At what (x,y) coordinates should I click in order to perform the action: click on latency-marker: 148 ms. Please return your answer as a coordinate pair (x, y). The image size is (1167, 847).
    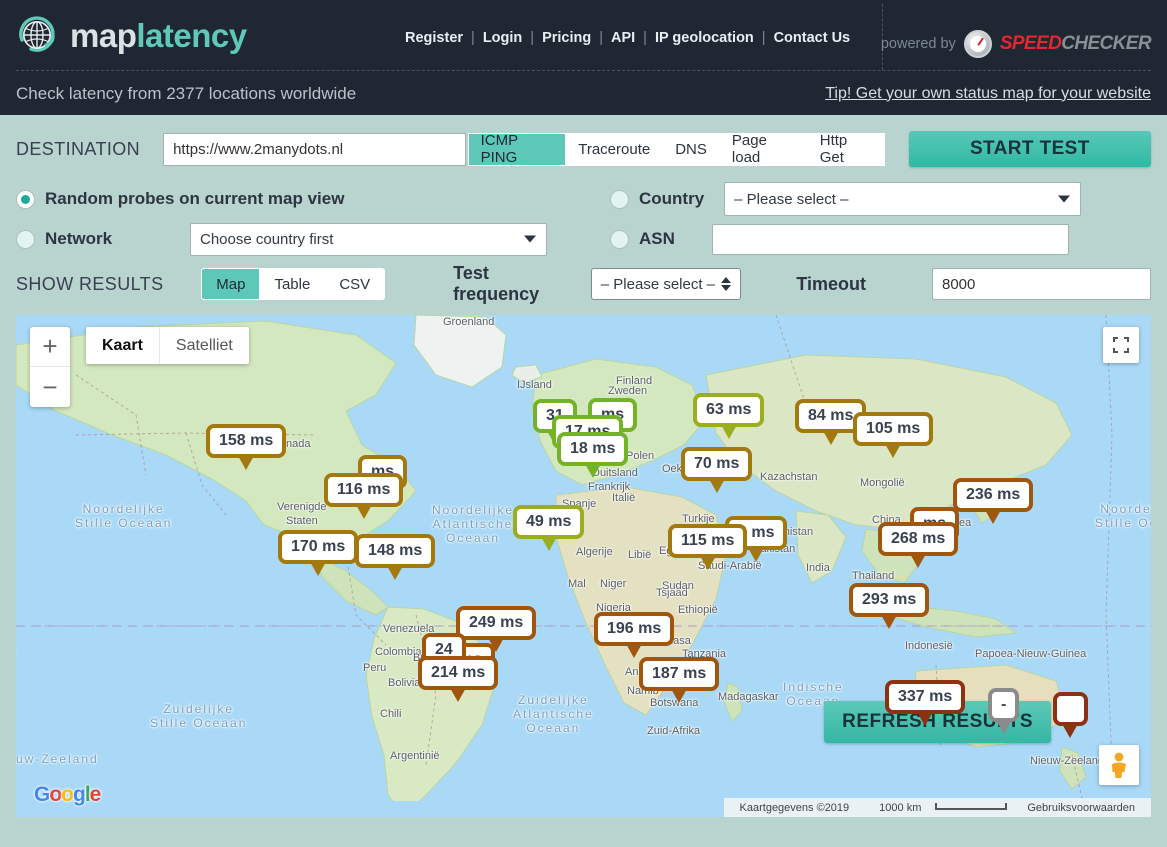
    Looking at the image, I should click on (395, 551).